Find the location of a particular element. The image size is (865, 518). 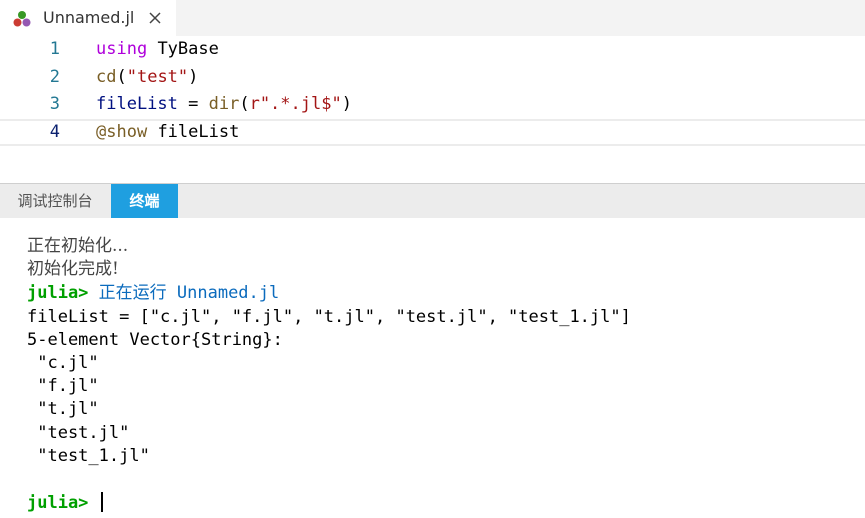

code-line-4: 4 @show fileList is located at coordinates (432, 132).